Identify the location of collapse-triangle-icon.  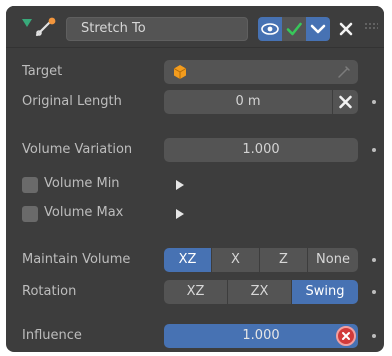
(27, 23).